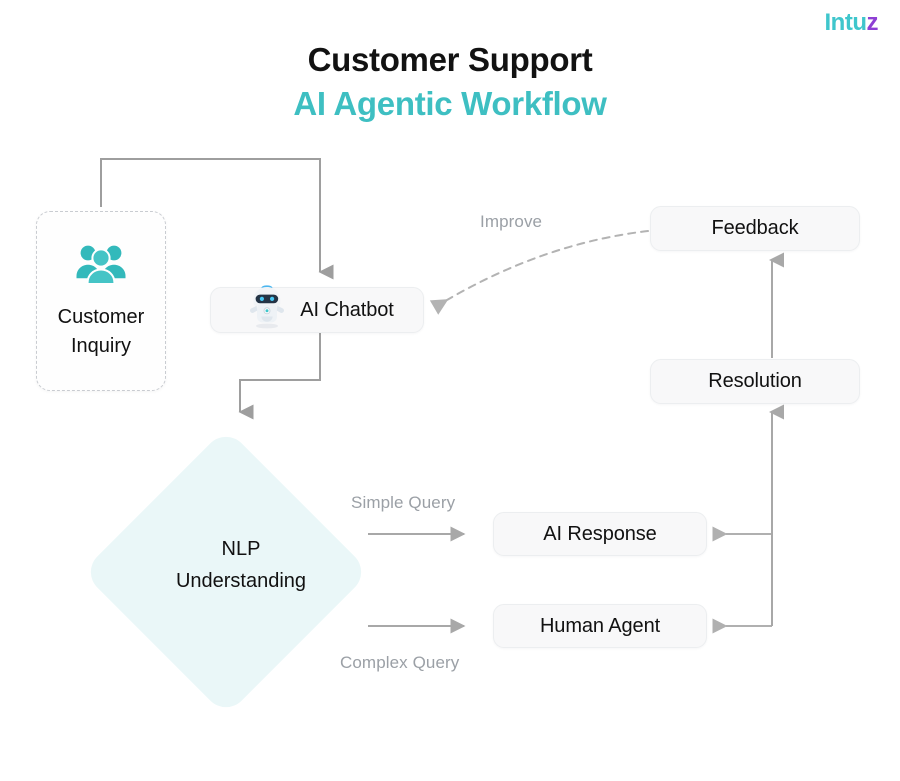 The width and height of the screenshot is (900, 781). Describe the element at coordinates (539, 272) in the screenshot. I see `edge-feedback-improve-to-chatbot` at that location.